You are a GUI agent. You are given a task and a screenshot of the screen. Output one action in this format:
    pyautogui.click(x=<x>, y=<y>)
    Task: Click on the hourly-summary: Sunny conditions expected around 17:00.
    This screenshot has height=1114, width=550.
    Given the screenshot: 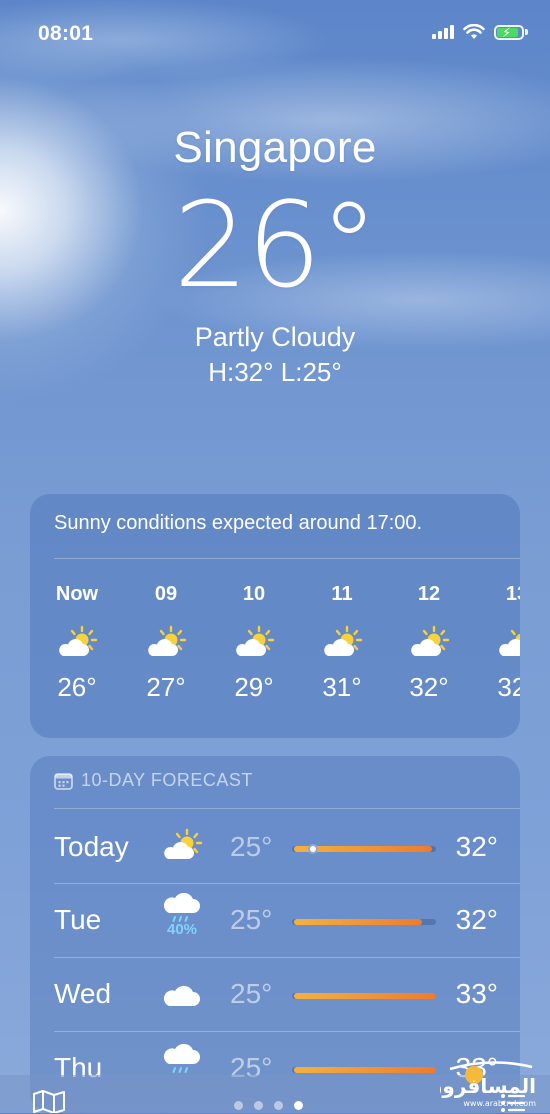 What is the action you would take?
    pyautogui.click(x=238, y=523)
    